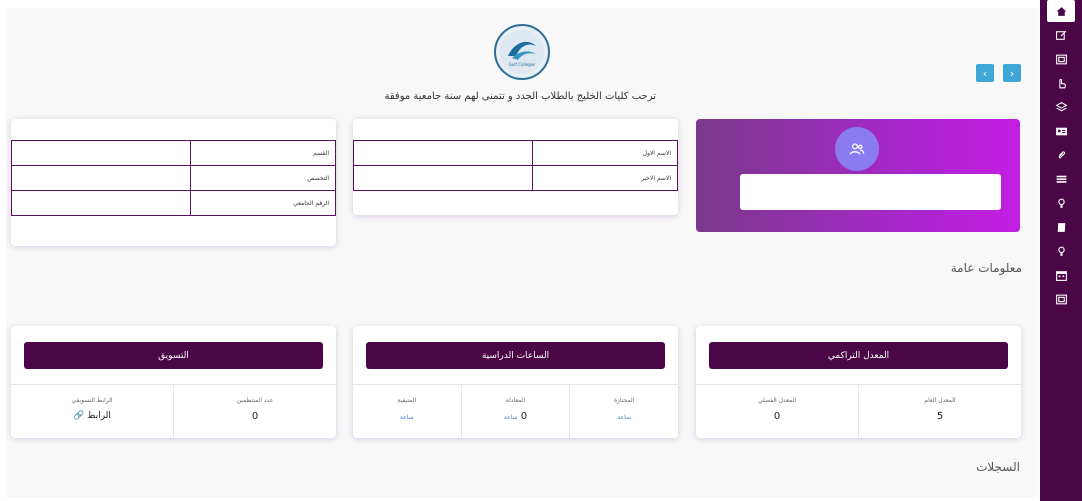  What do you see at coordinates (624, 400) in the screenshot?
I see `stat-label: المجتازة` at bounding box center [624, 400].